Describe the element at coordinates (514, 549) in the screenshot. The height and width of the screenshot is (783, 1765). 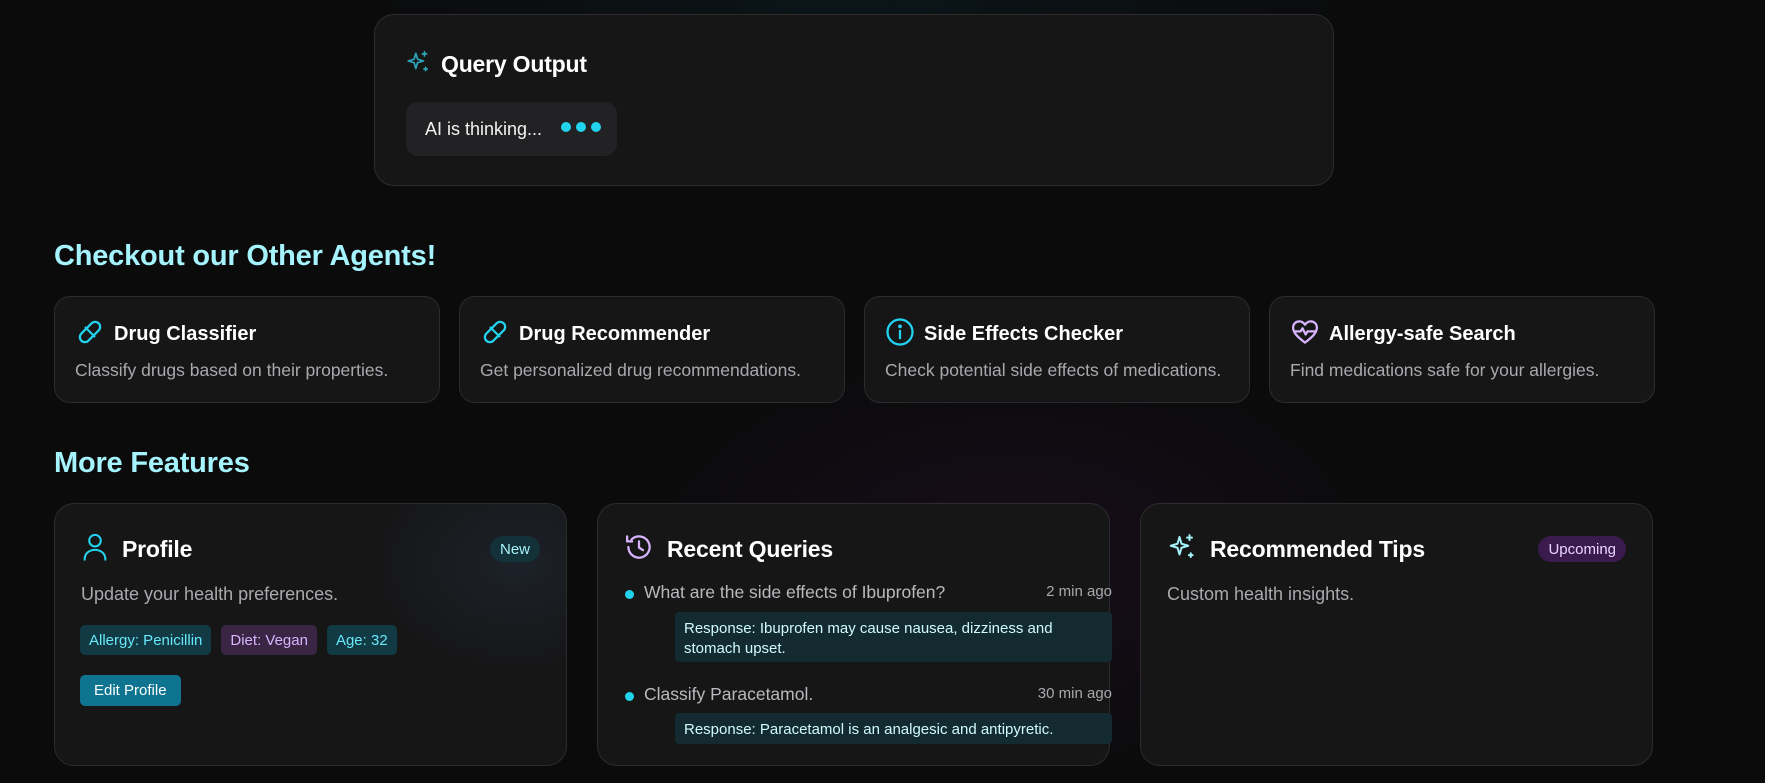
I see `new-badge: New` at that location.